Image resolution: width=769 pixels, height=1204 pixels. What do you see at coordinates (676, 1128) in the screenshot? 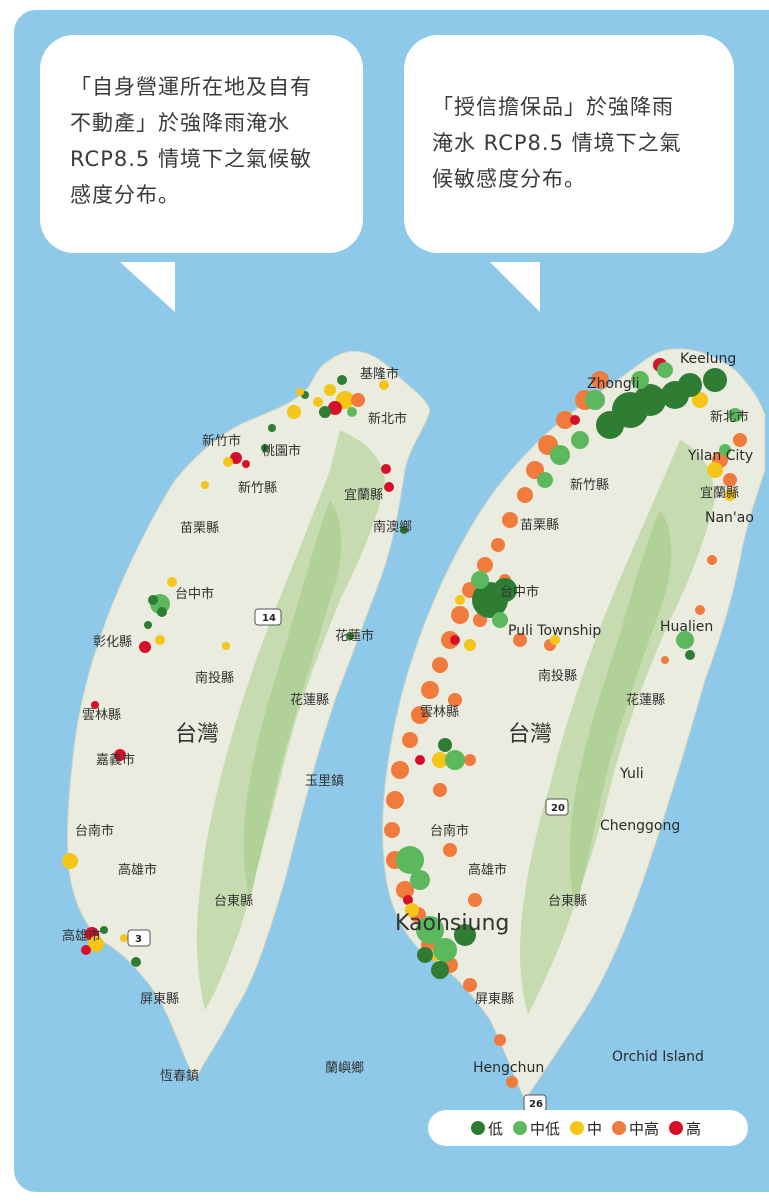
I see `legend-swatch-high` at bounding box center [676, 1128].